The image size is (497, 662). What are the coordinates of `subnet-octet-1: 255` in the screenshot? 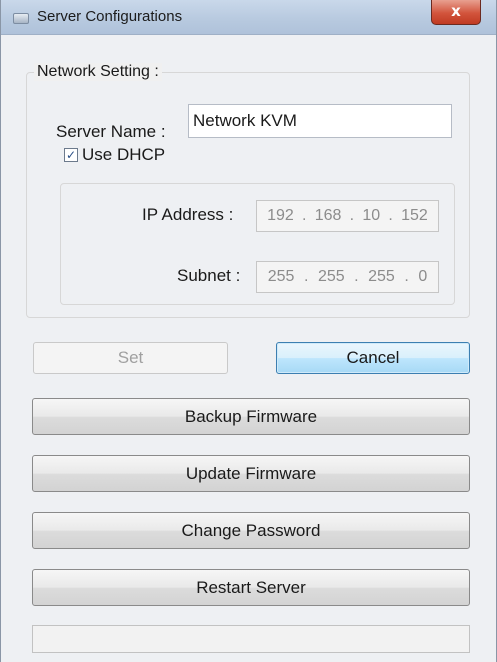 It's located at (281, 276).